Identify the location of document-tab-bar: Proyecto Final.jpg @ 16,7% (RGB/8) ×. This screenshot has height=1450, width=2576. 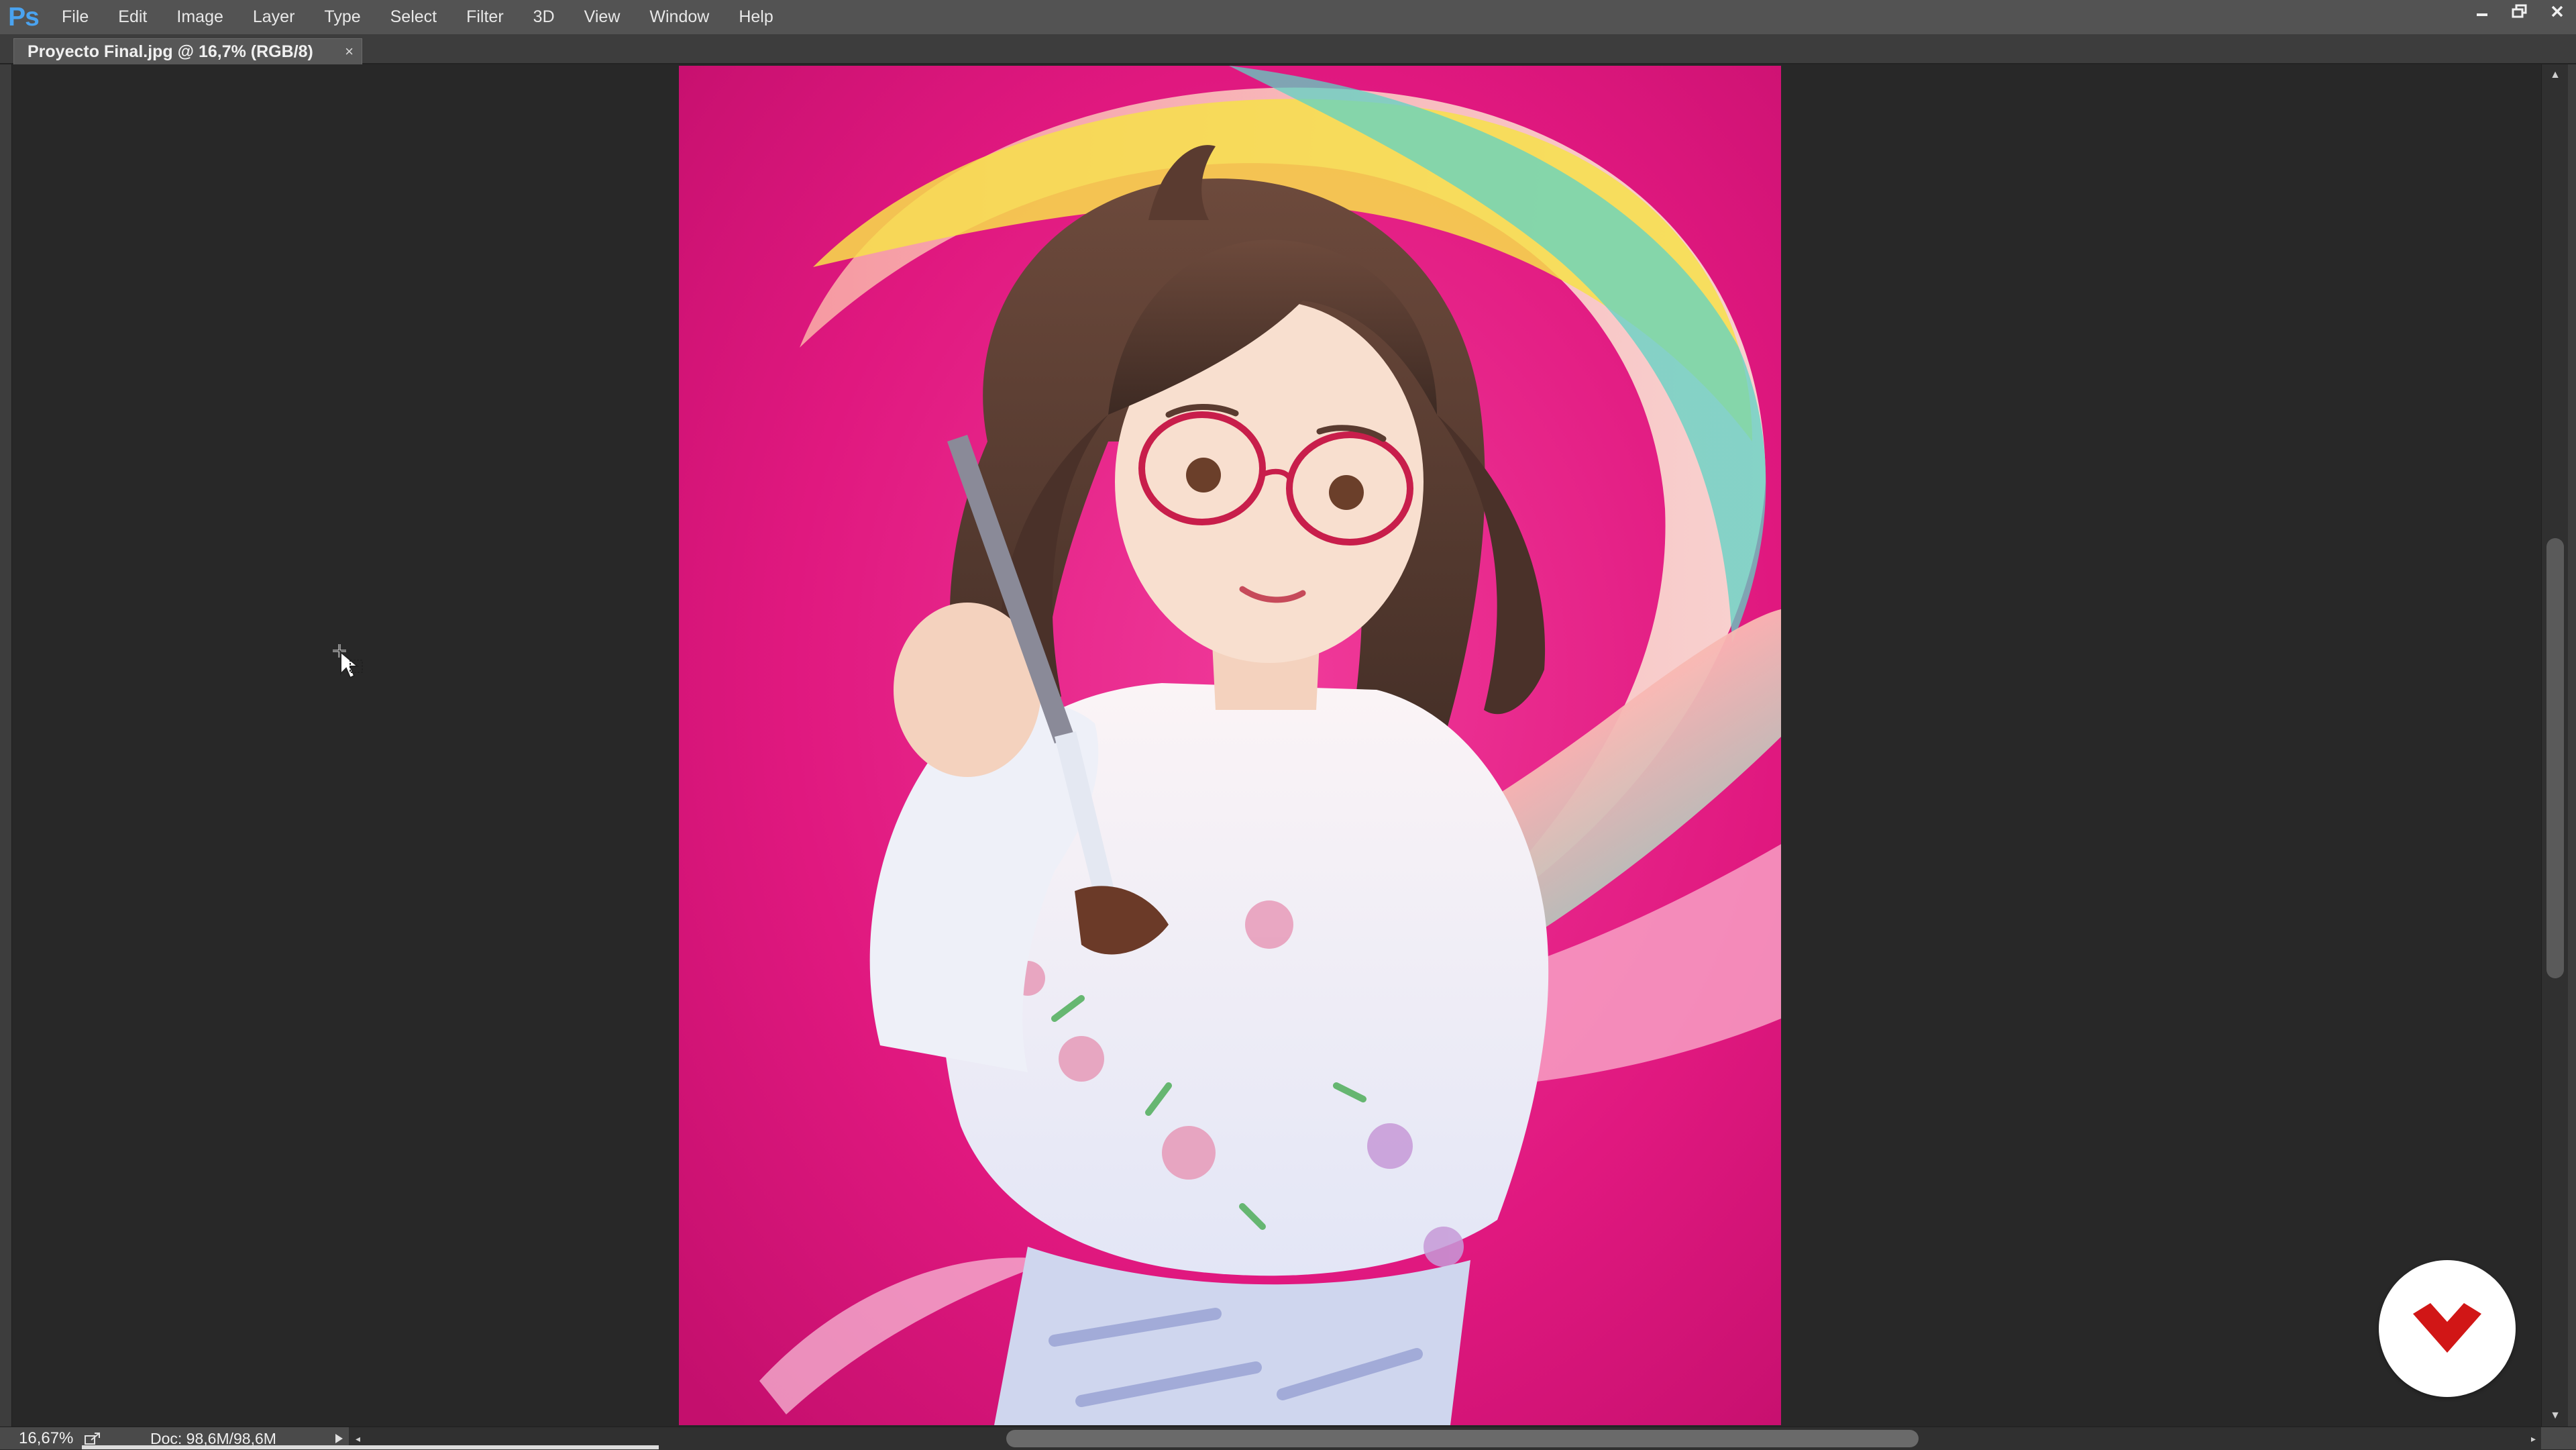
(1288, 49).